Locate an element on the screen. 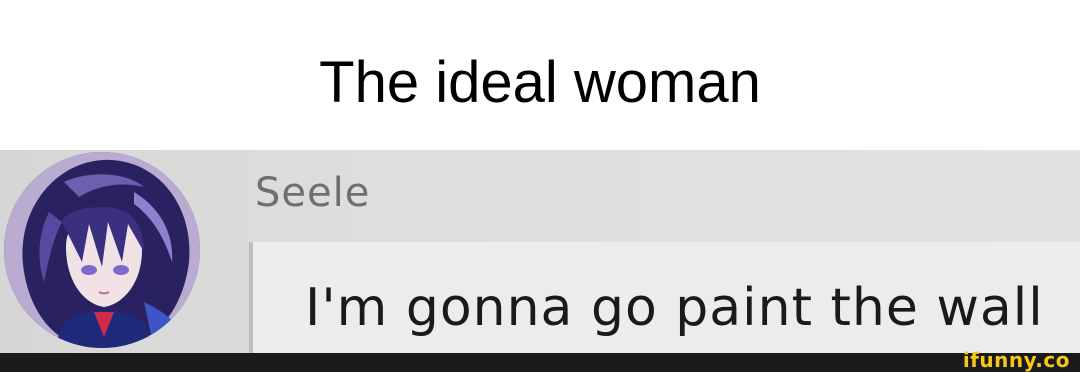 The height and width of the screenshot is (372, 1080). anime-character-avatar-icon is located at coordinates (102, 250).